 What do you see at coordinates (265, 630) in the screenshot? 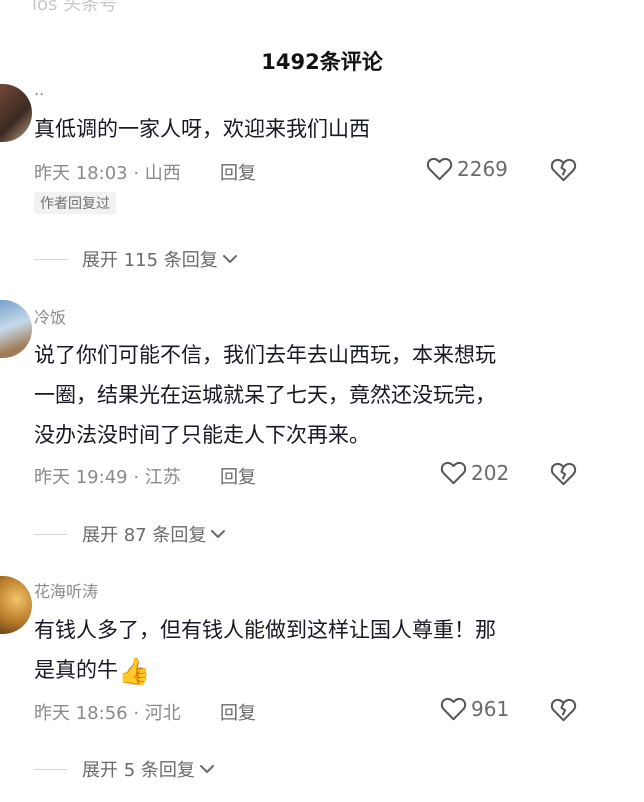
I see `comment-text-line: 有钱人多了，但有钱人能做到这样让国人尊重！那` at bounding box center [265, 630].